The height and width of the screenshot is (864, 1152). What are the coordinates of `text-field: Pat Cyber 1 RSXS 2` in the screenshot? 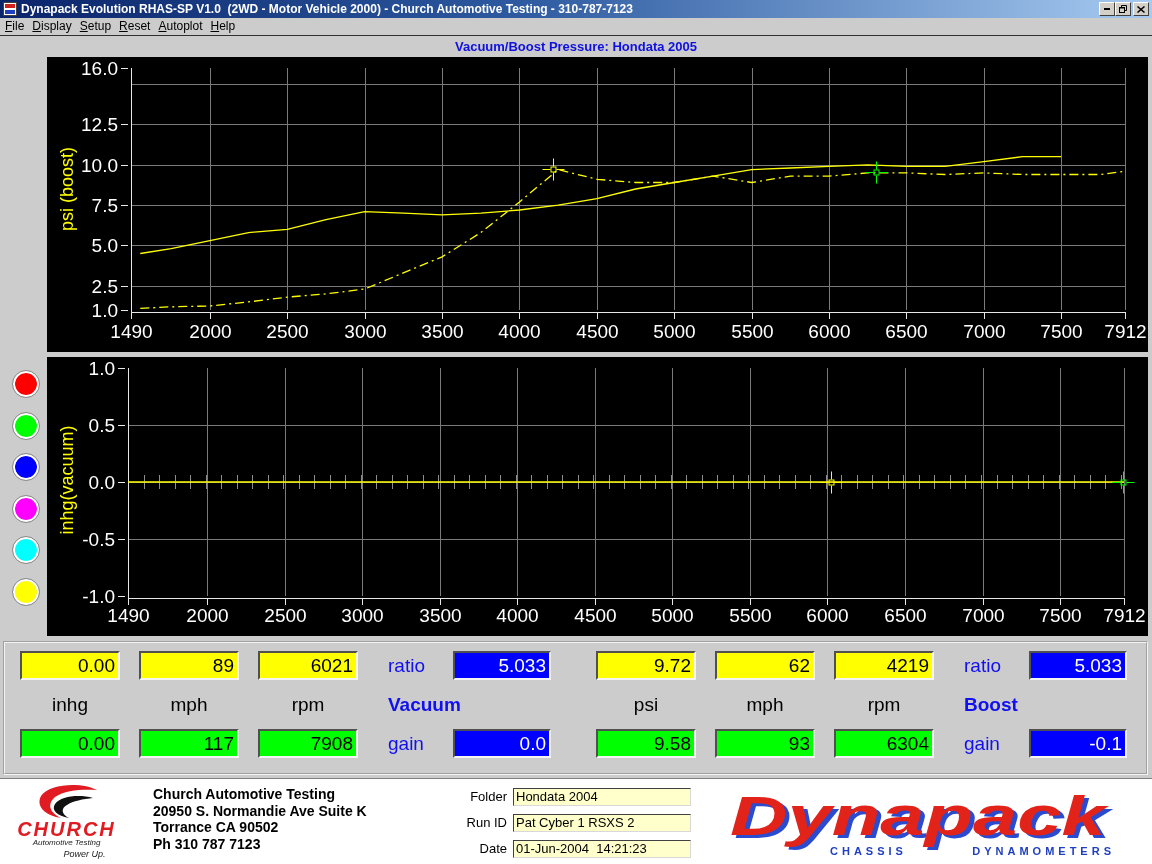 It's located at (602, 823).